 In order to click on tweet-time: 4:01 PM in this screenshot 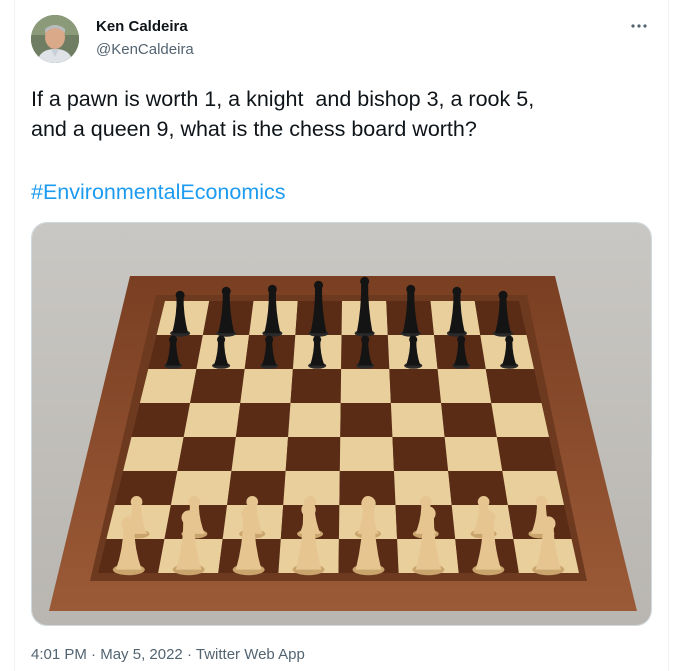, I will do `click(59, 654)`.